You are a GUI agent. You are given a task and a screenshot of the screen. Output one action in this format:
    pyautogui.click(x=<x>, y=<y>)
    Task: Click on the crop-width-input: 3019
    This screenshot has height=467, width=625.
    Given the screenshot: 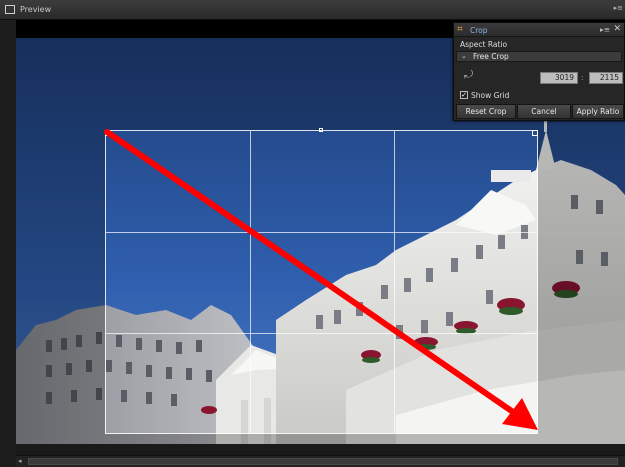 What is the action you would take?
    pyautogui.click(x=559, y=78)
    